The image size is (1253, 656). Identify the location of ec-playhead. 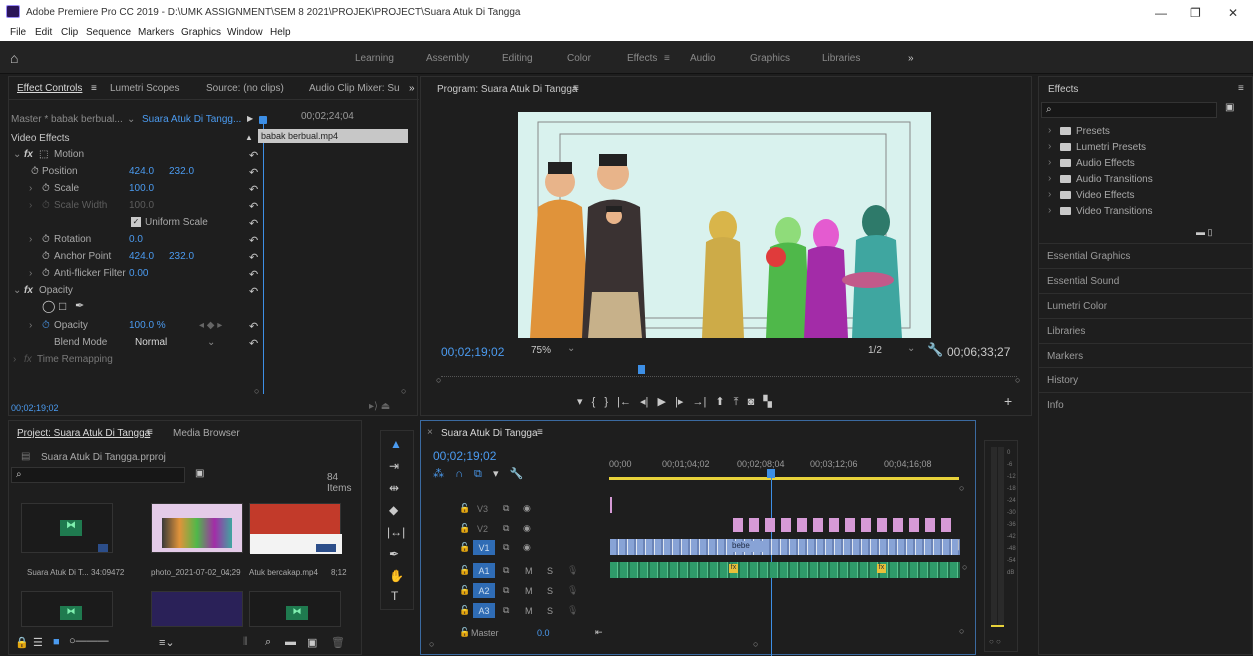
(263, 120).